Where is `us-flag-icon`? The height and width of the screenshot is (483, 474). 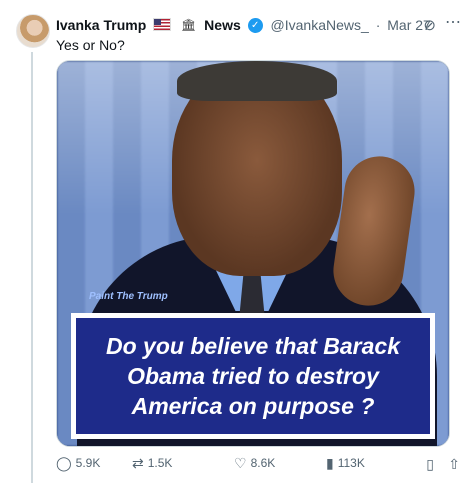
us-flag-icon is located at coordinates (162, 24).